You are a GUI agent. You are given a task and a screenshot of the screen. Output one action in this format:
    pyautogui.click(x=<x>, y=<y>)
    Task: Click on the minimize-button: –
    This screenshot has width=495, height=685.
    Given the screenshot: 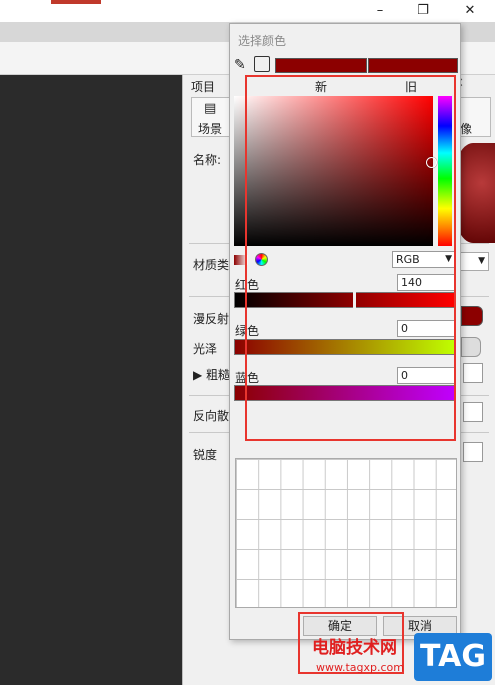 What is the action you would take?
    pyautogui.click(x=380, y=11)
    